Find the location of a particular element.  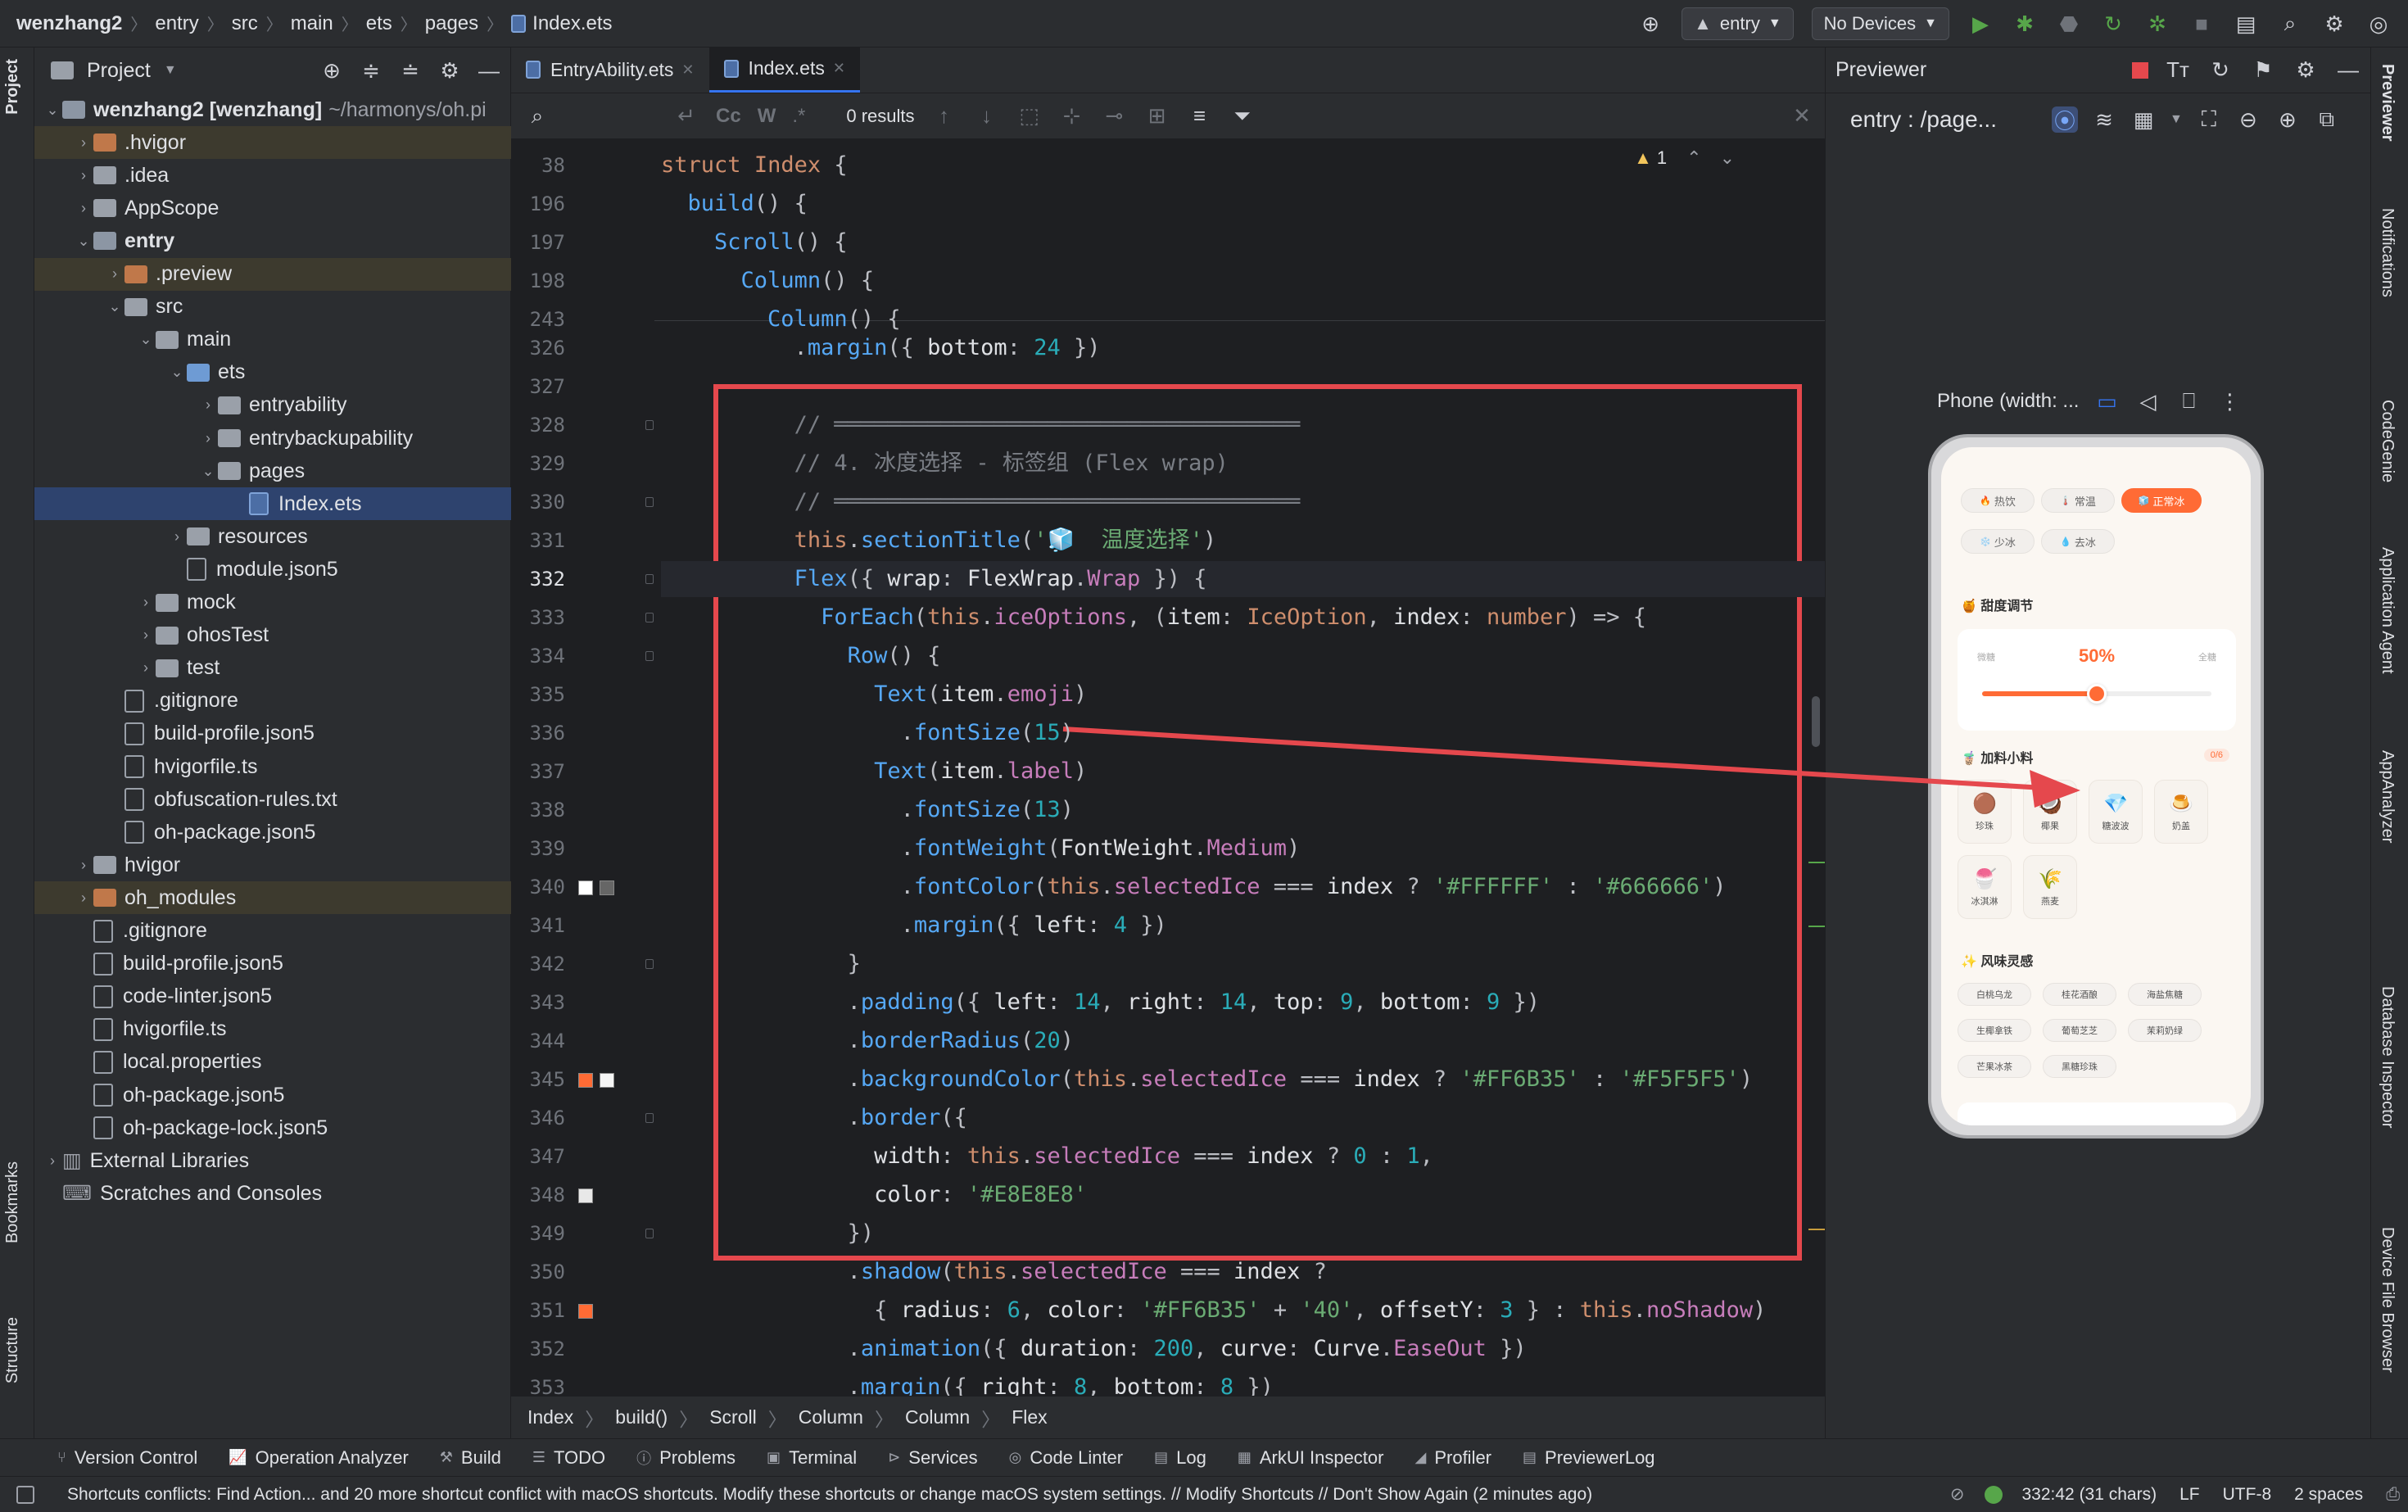

right-tool-button: Application Agent is located at coordinates (2387, 610).